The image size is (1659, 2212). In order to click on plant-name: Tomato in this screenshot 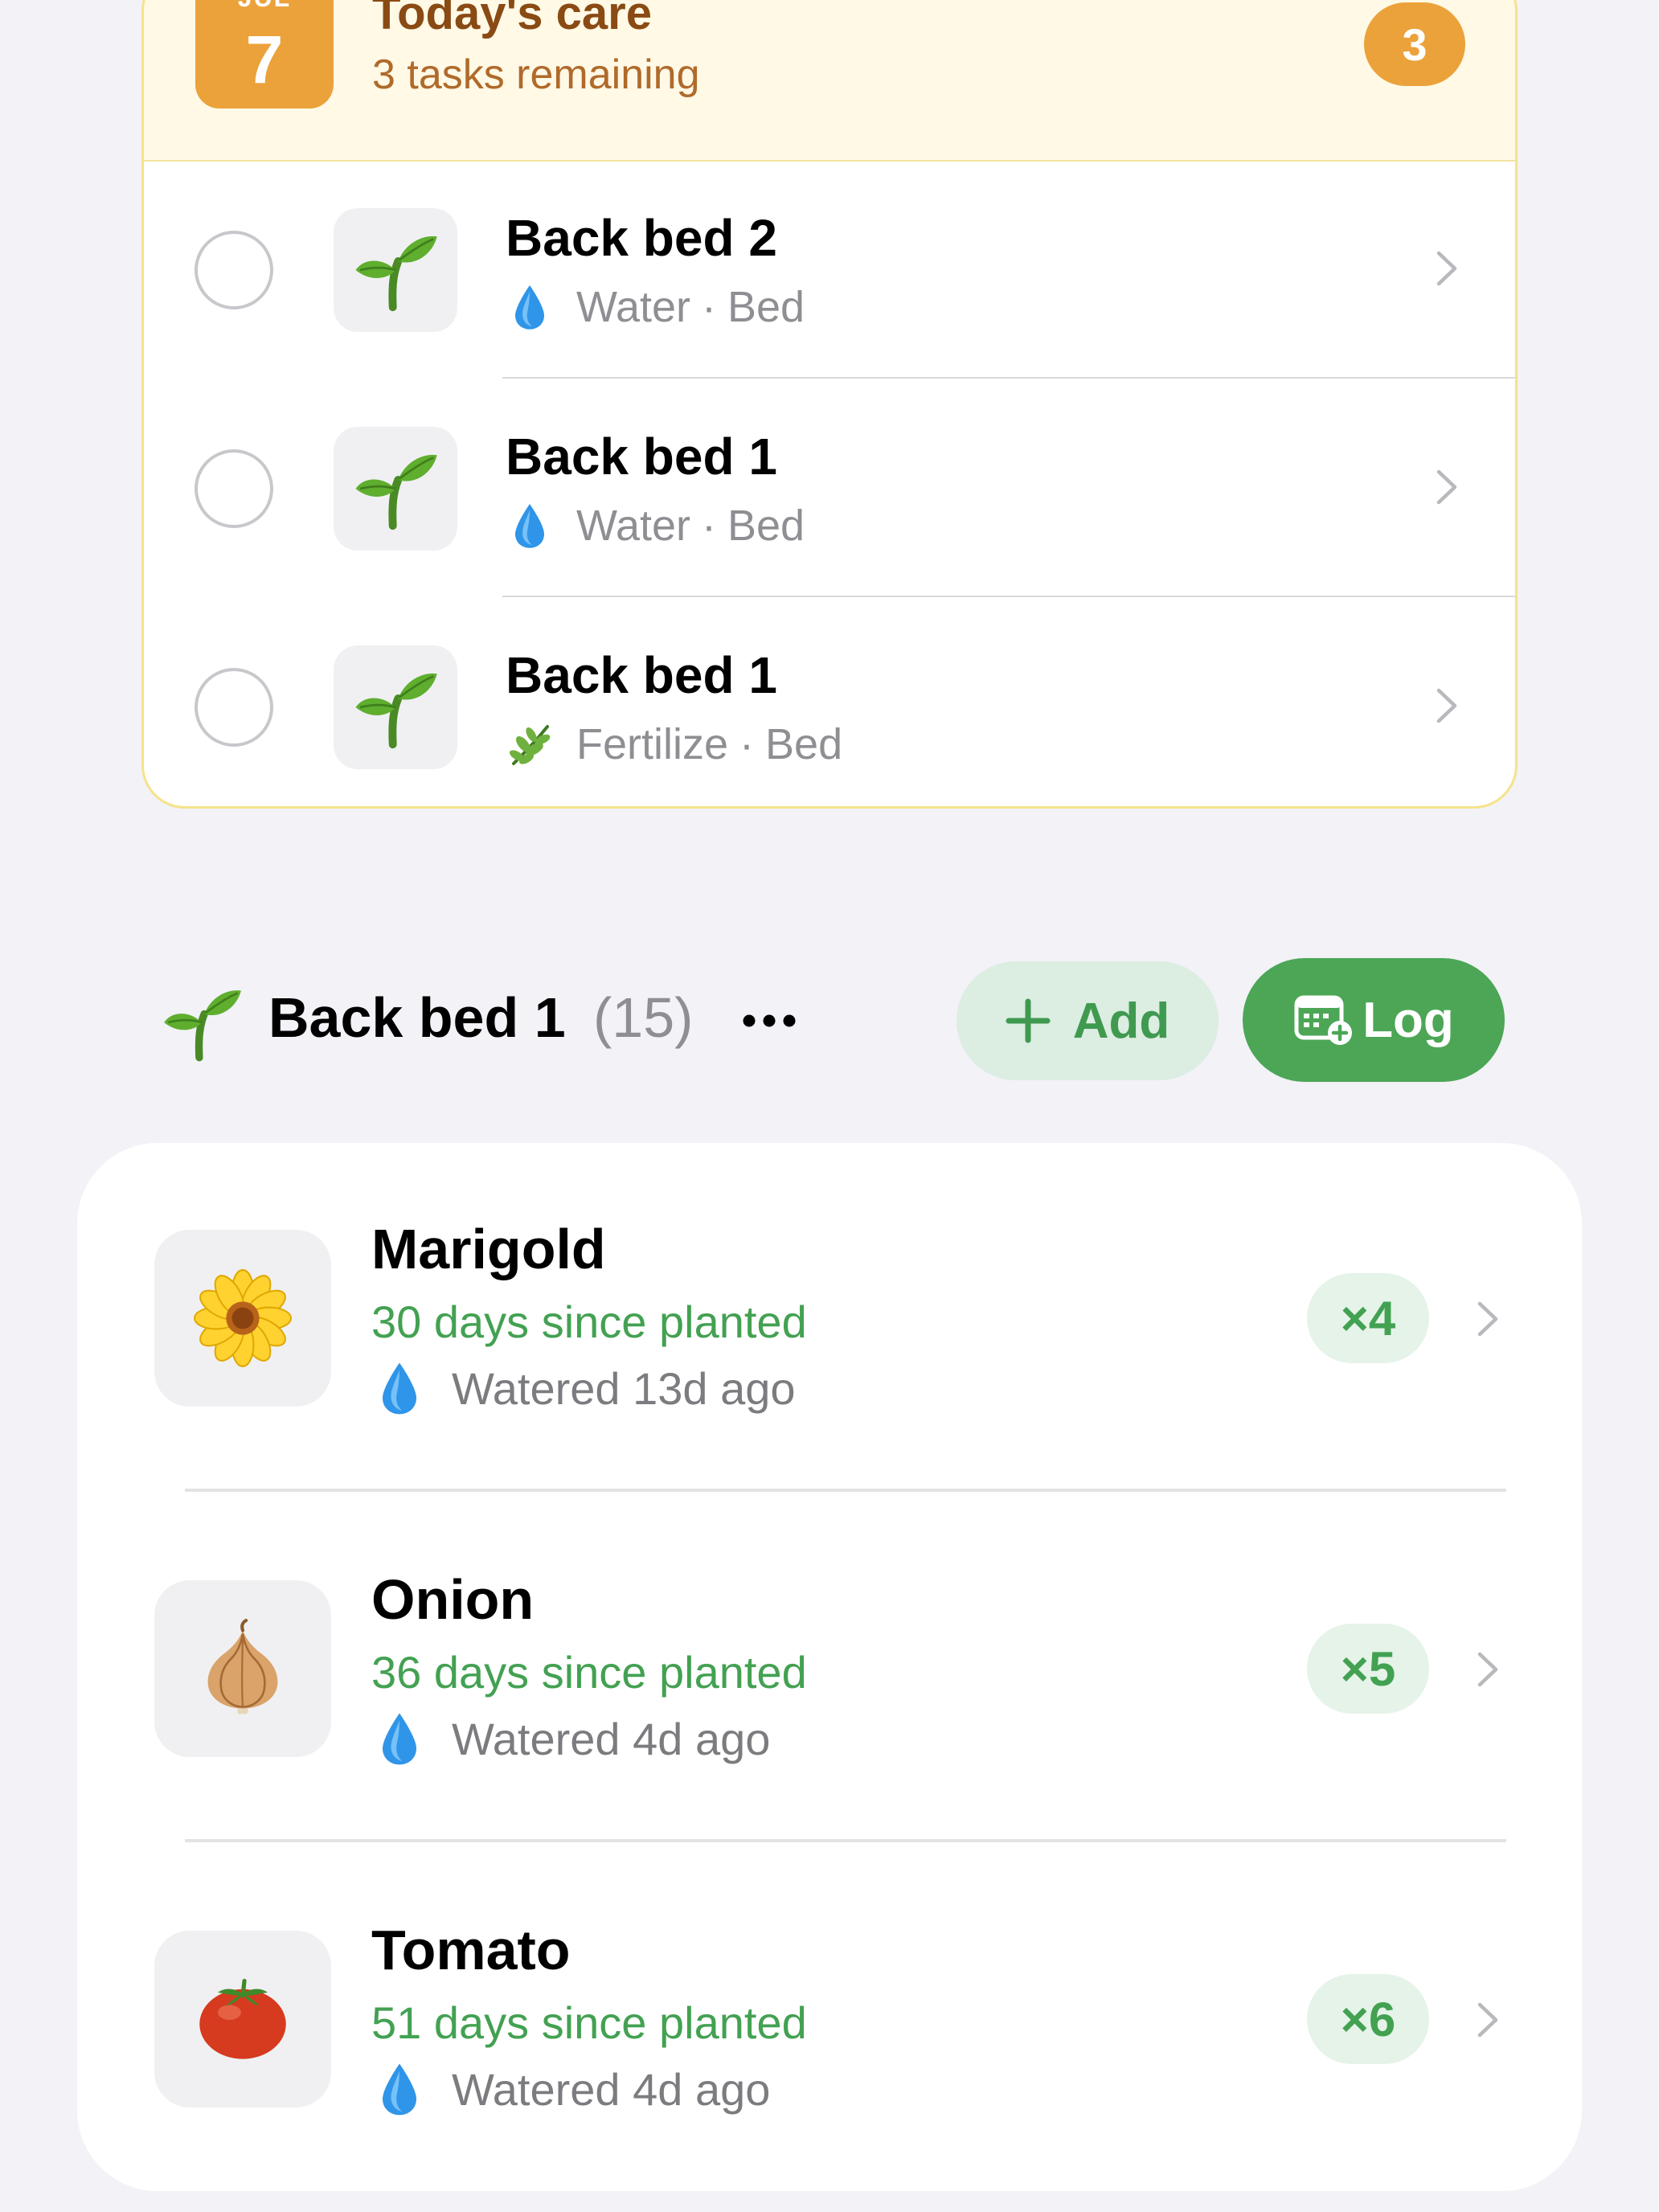, I will do `click(471, 1950)`.